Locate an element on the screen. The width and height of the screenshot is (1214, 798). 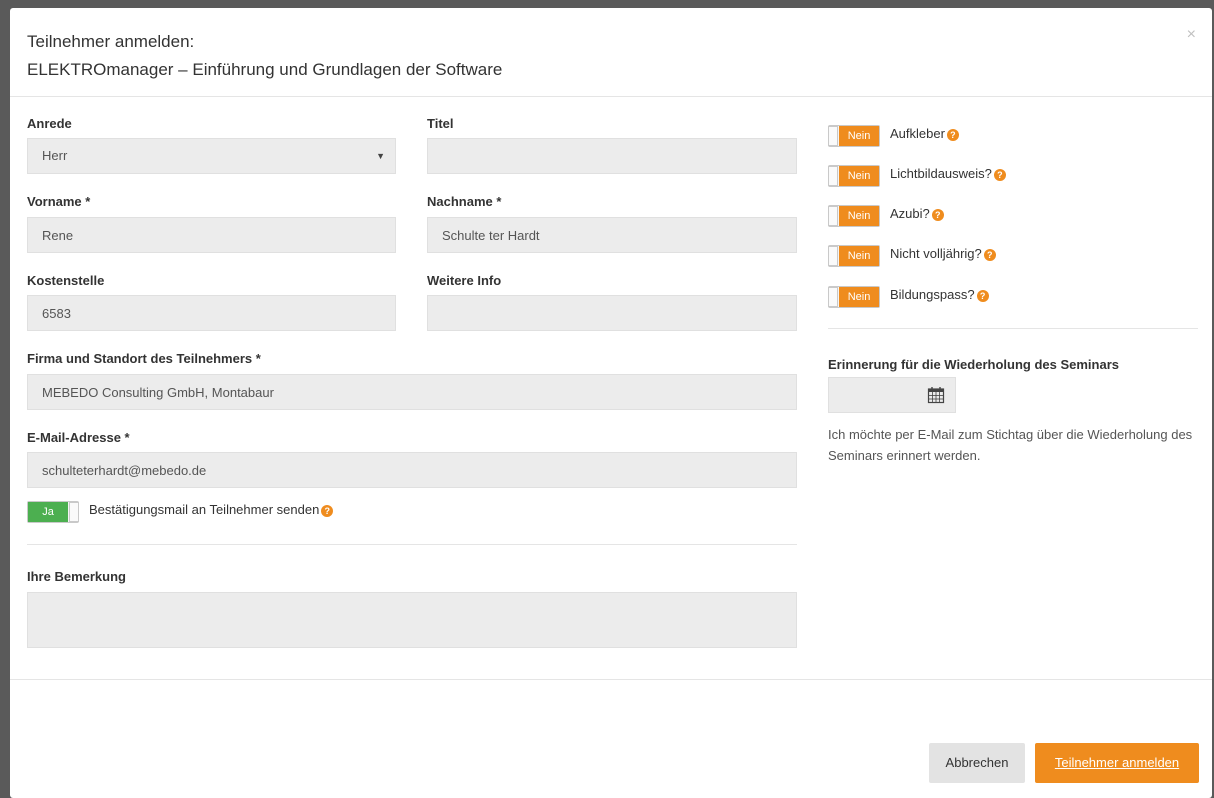
lichtbildausweis-toggle: Nein is located at coordinates (854, 176).